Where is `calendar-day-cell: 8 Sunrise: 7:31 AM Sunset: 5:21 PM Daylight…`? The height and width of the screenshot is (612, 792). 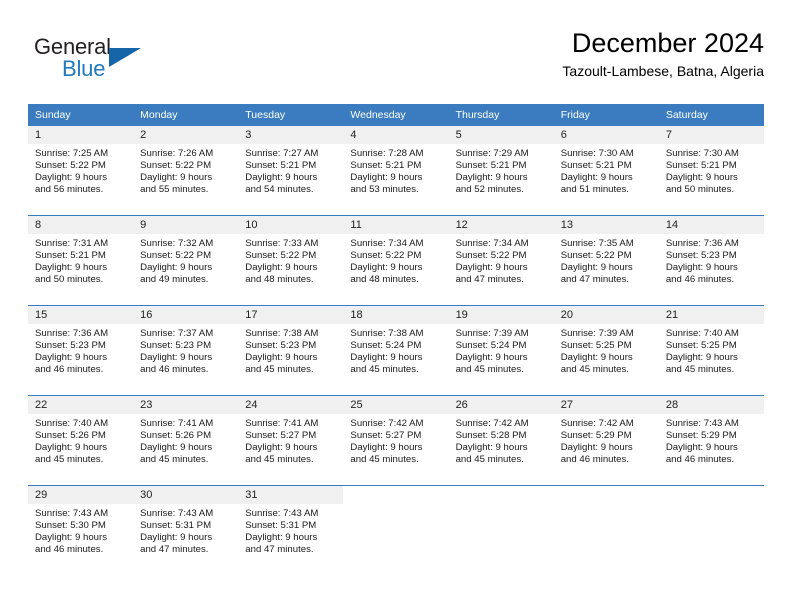
calendar-day-cell: 8 Sunrise: 7:31 AM Sunset: 5:21 PM Daylight… is located at coordinates (81, 260).